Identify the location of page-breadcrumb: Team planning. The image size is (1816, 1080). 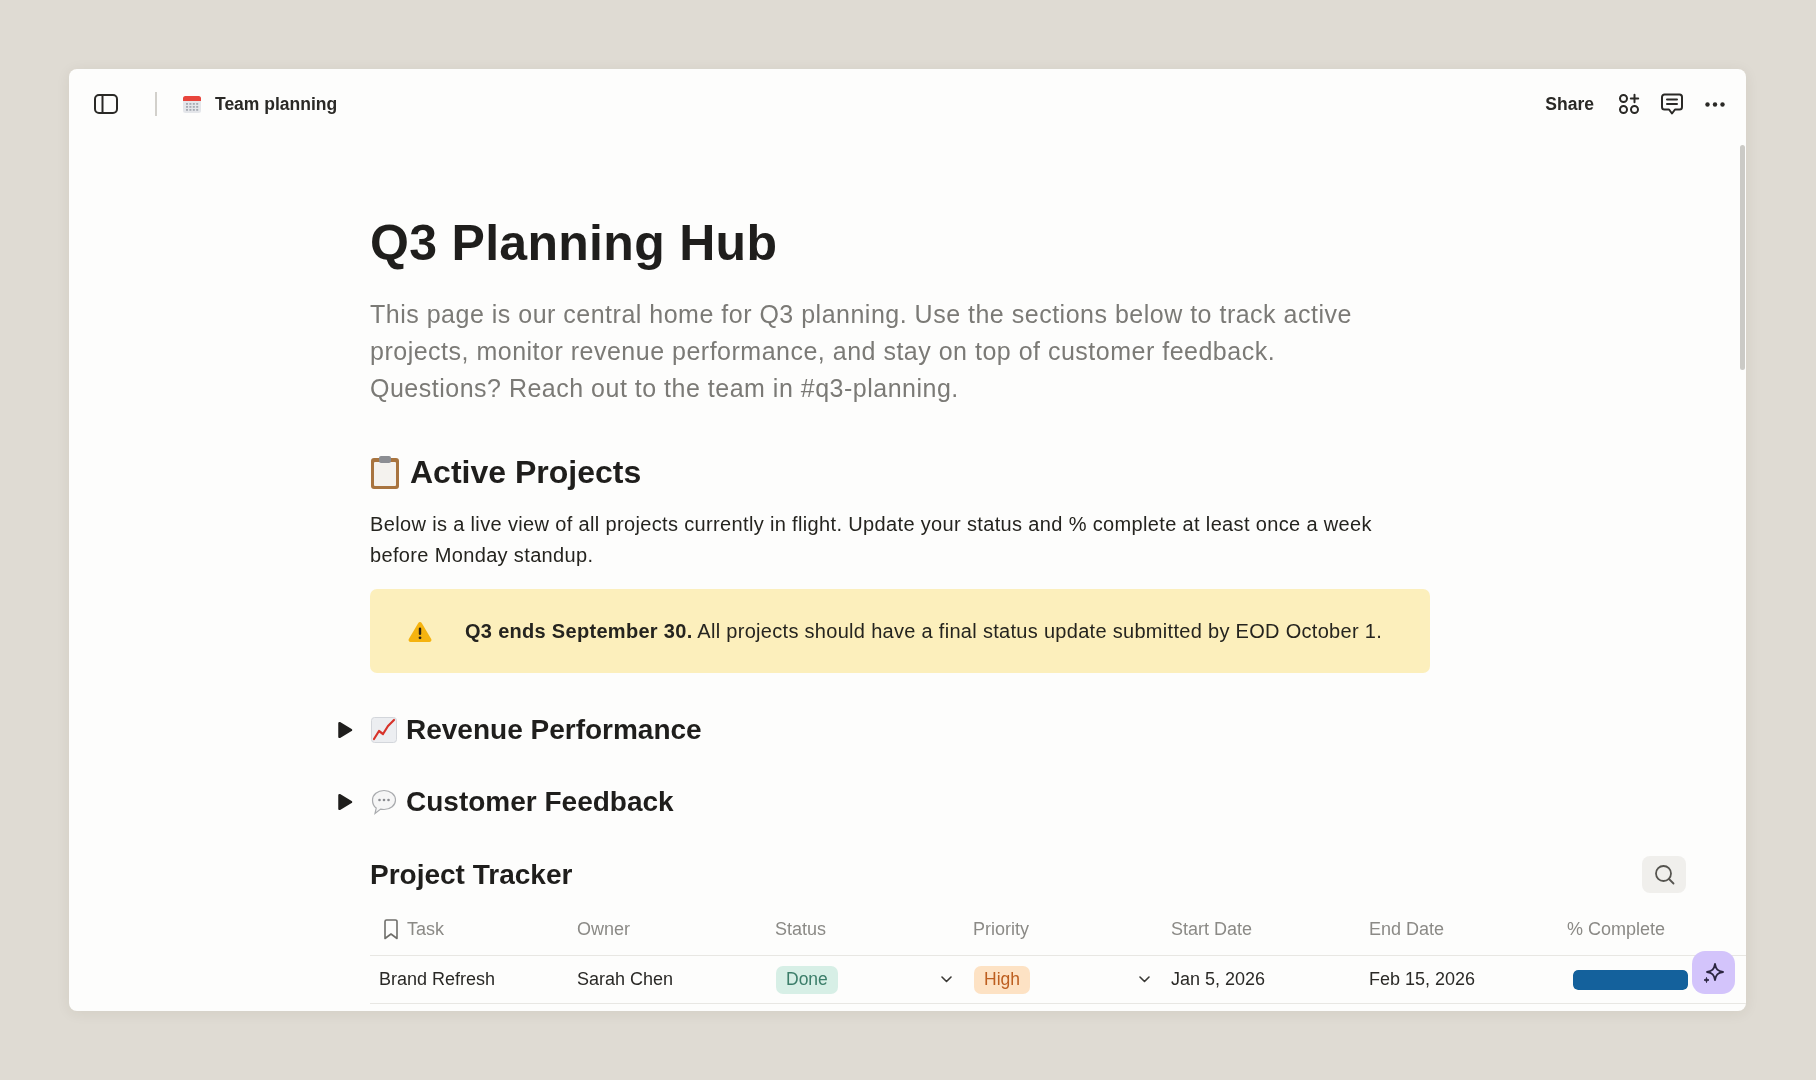
(276, 104).